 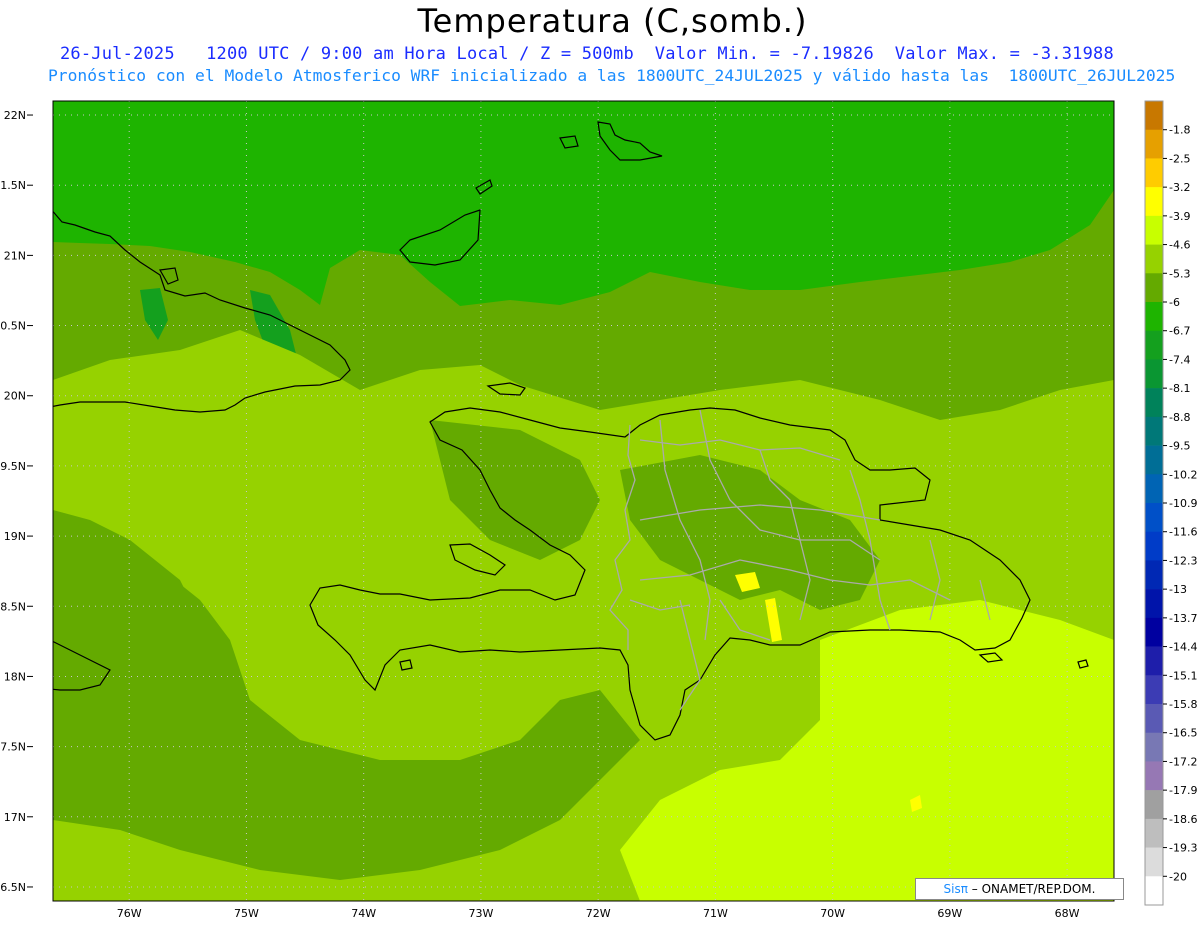 What do you see at coordinates (1179, 331) in the screenshot?
I see `colorbar-label: -6.7` at bounding box center [1179, 331].